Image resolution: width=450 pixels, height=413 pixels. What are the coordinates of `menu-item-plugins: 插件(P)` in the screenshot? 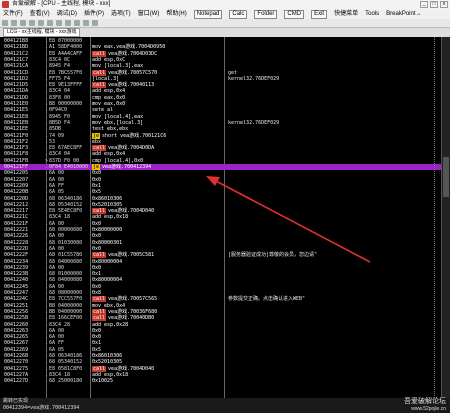 It's located at (94, 14).